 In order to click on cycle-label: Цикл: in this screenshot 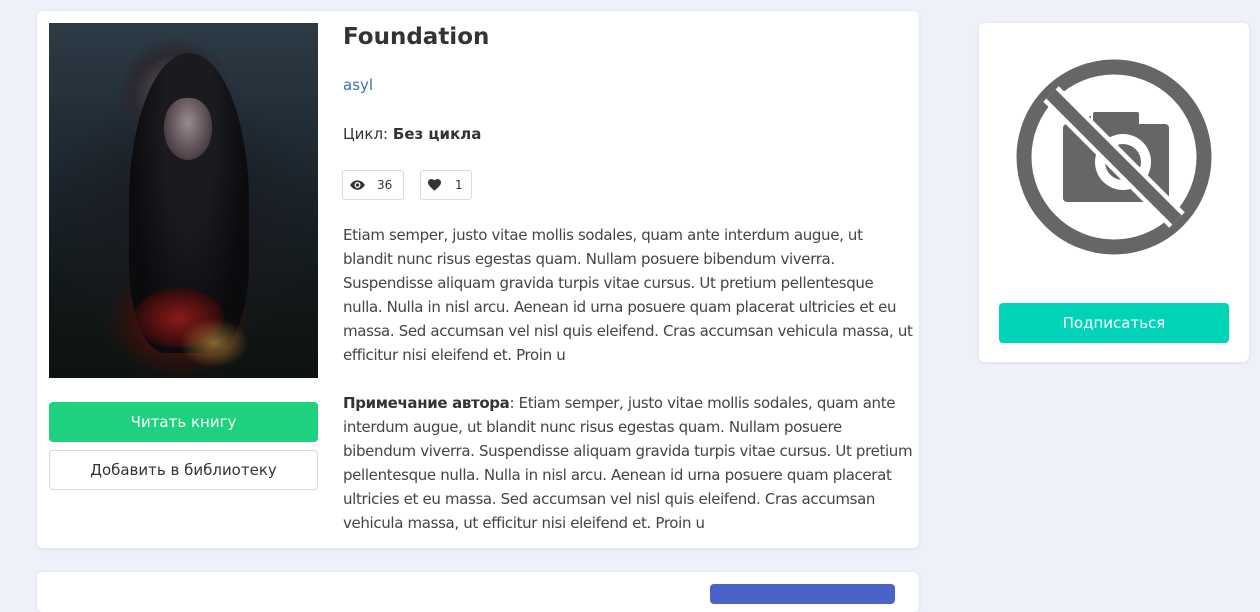, I will do `click(366, 134)`.